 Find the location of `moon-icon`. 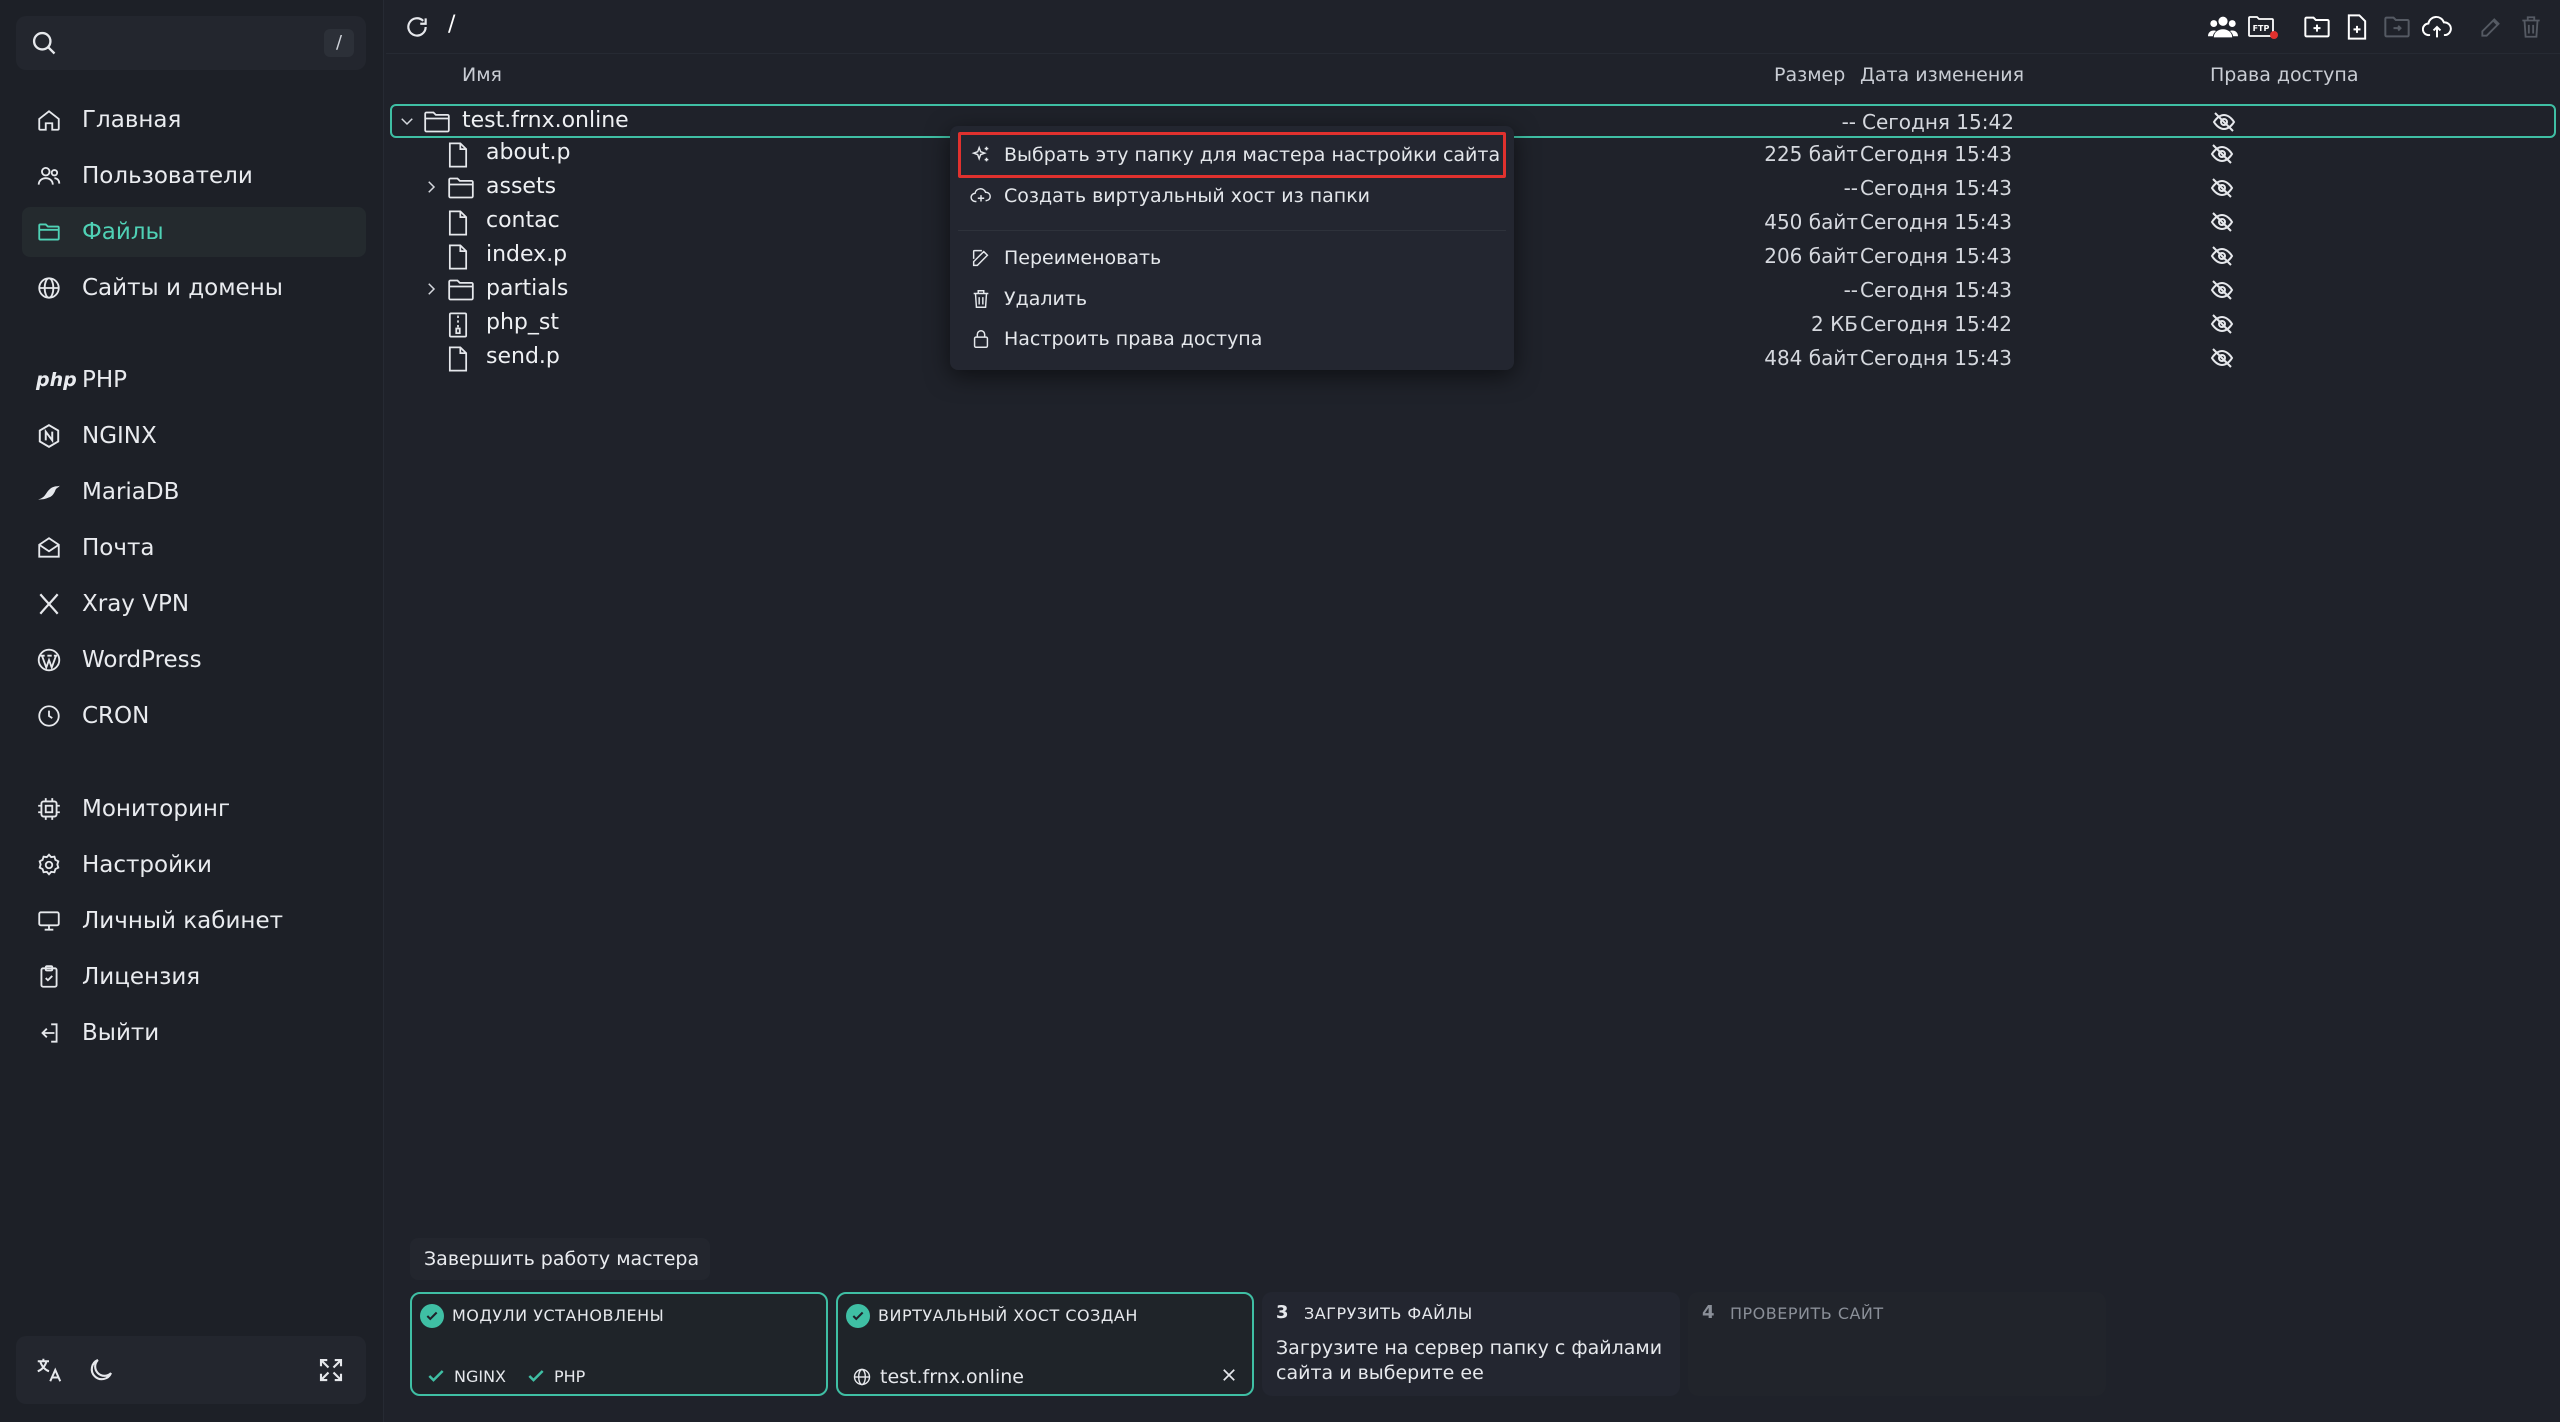

moon-icon is located at coordinates (101, 1370).